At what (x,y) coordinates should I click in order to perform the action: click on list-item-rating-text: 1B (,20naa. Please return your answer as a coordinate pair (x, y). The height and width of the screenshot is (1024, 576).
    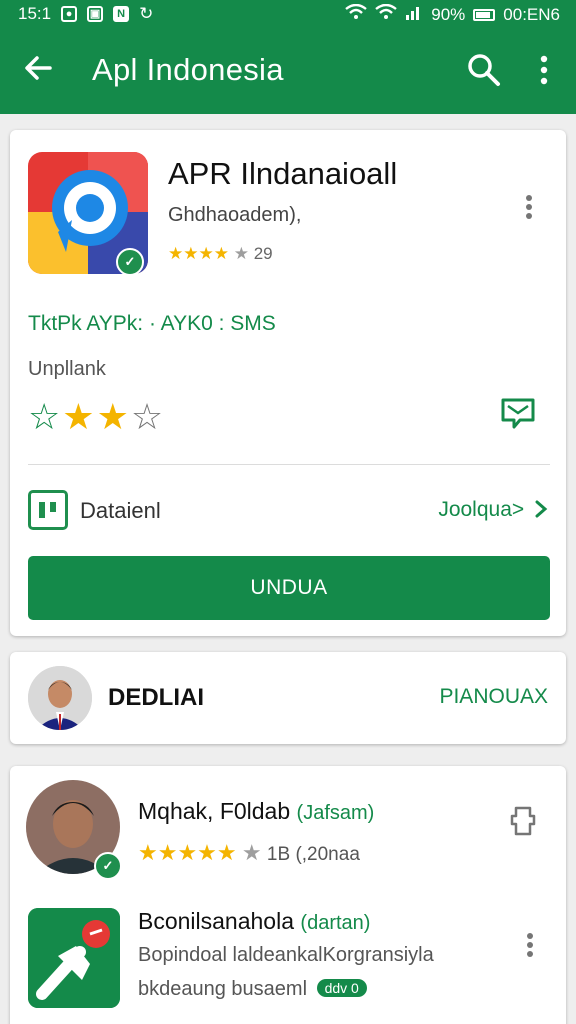
    Looking at the image, I should click on (313, 854).